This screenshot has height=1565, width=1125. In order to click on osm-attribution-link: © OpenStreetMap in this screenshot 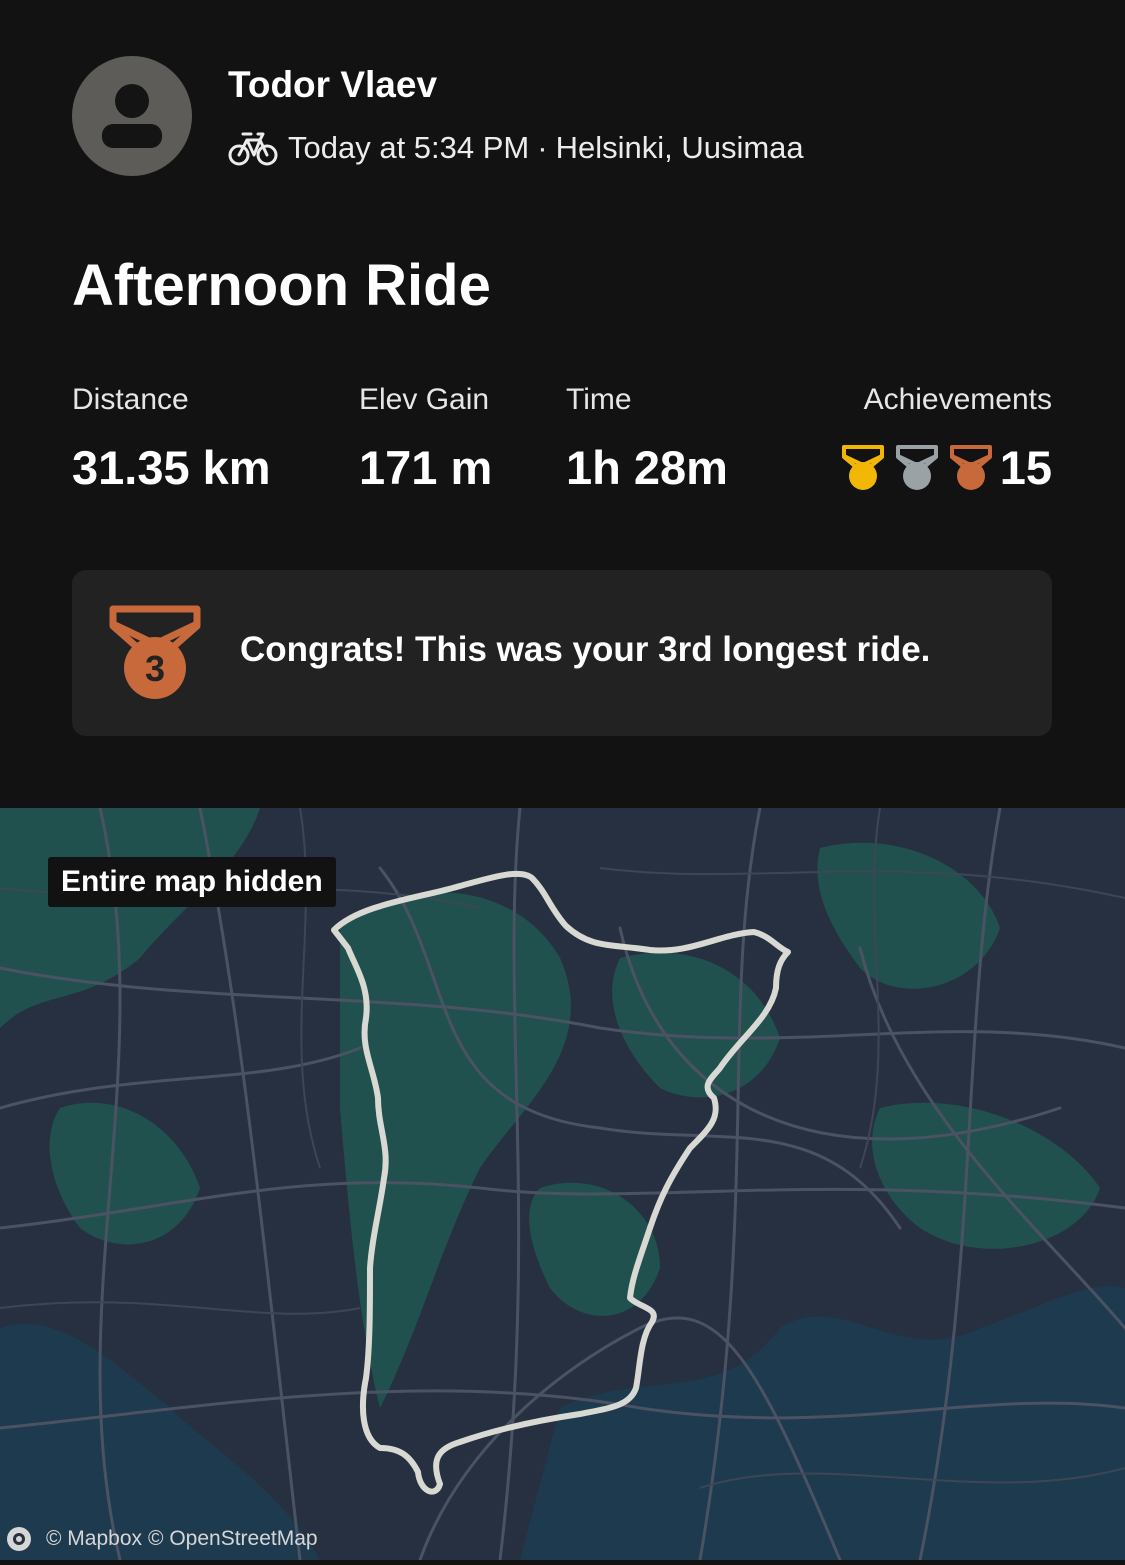, I will do `click(233, 1539)`.